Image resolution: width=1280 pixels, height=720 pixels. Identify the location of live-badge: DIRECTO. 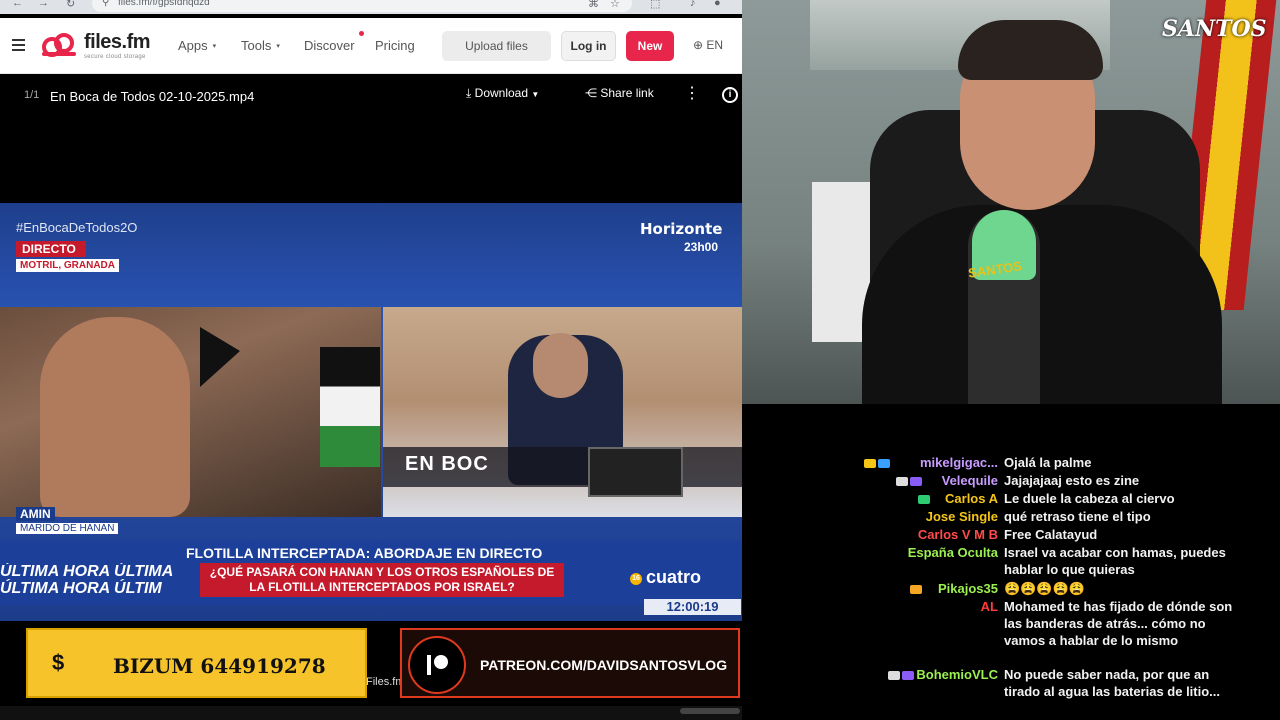
(51, 249).